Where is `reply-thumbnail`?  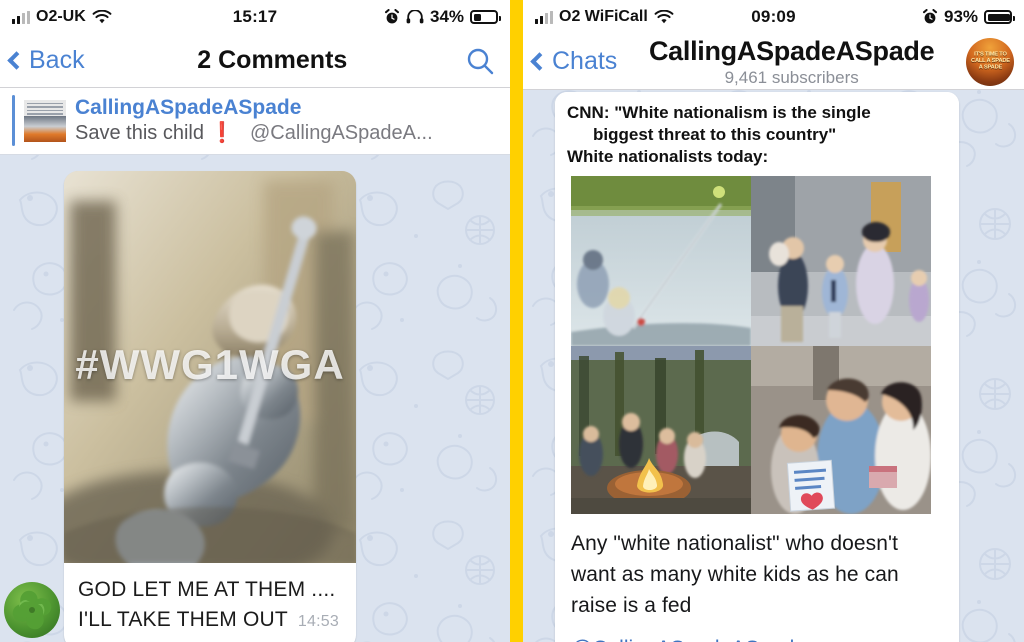 reply-thumbnail is located at coordinates (45, 120).